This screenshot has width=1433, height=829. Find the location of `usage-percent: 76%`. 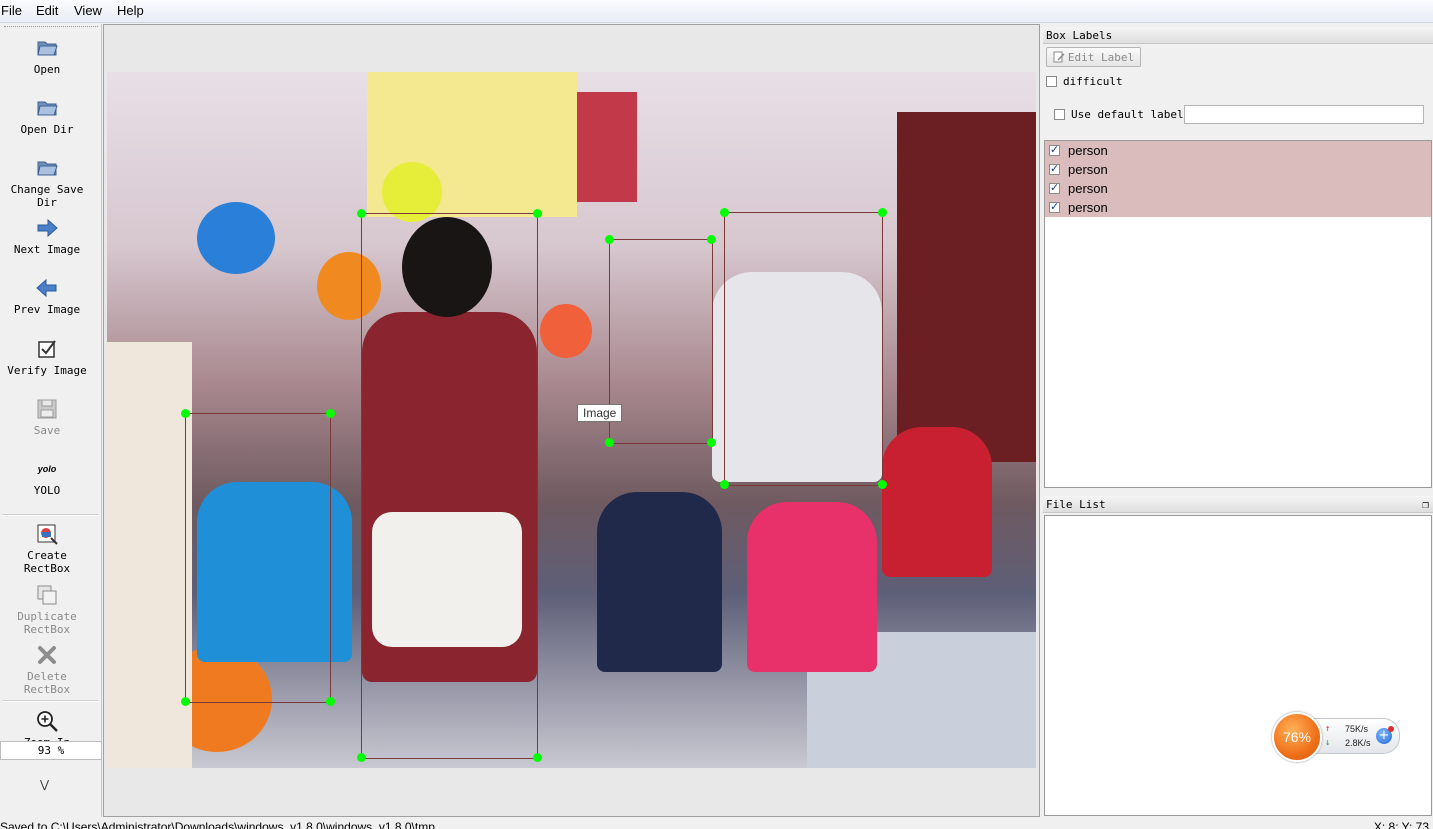

usage-percent: 76% is located at coordinates (1297, 737).